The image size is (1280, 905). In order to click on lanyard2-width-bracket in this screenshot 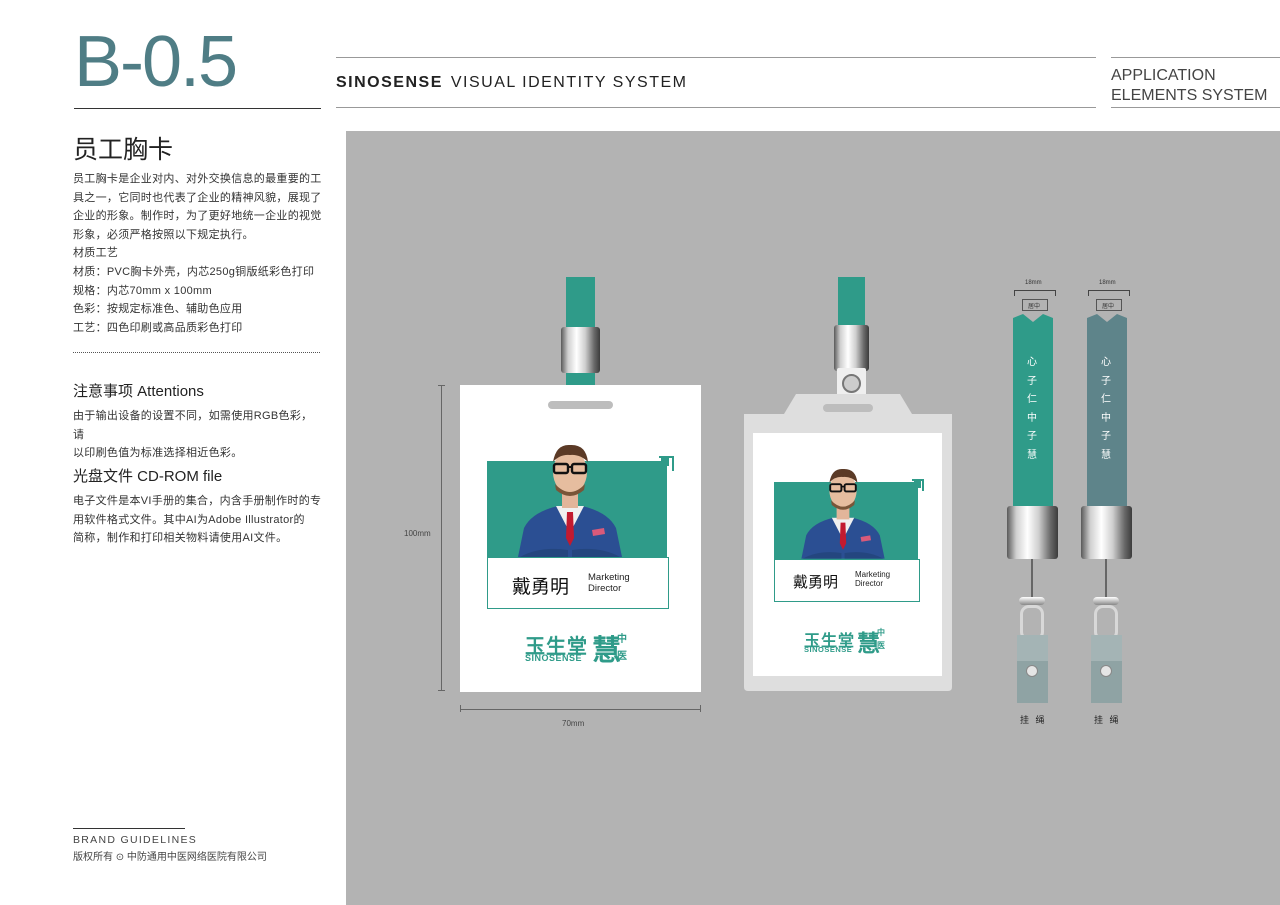, I will do `click(1109, 293)`.